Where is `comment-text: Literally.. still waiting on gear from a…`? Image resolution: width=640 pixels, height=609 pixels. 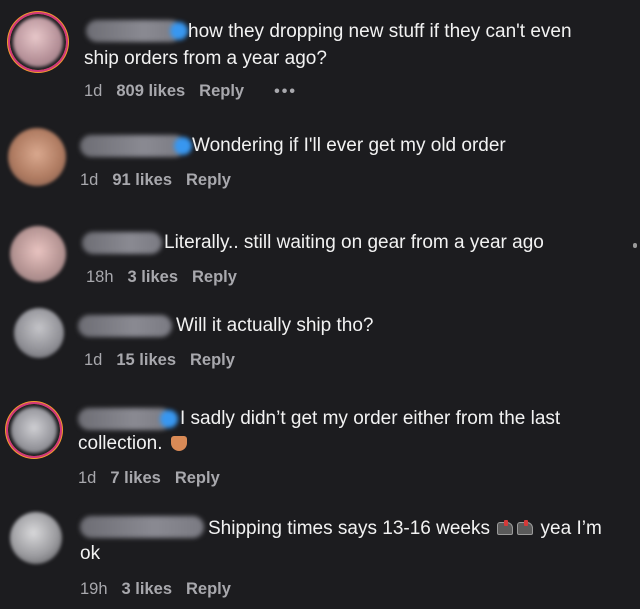
comment-text: Literally.. still waiting on gear from a… is located at coordinates (354, 242).